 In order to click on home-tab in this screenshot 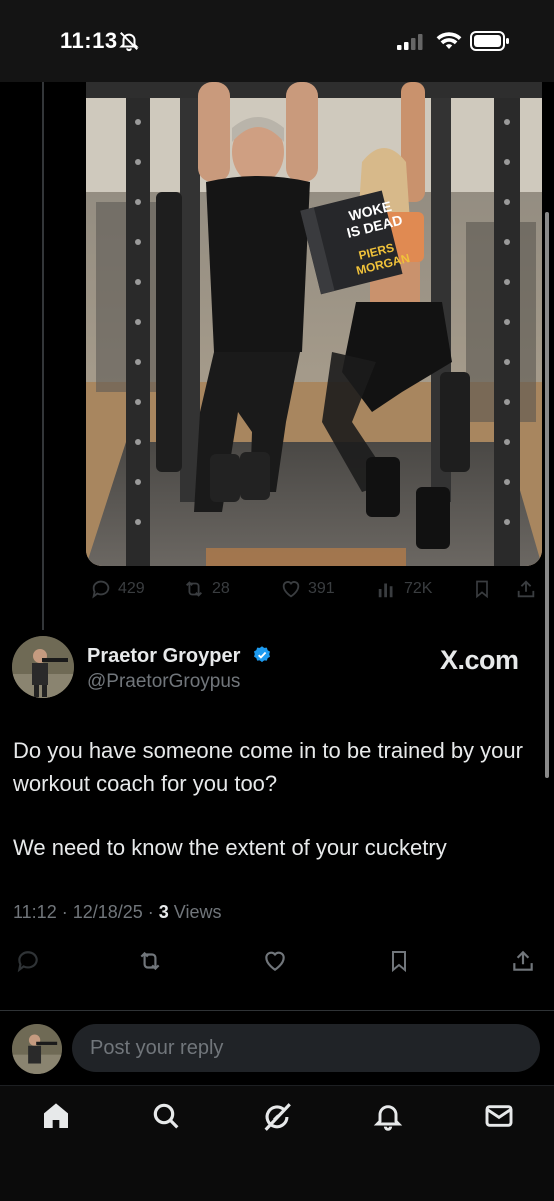, I will do `click(56, 1118)`.